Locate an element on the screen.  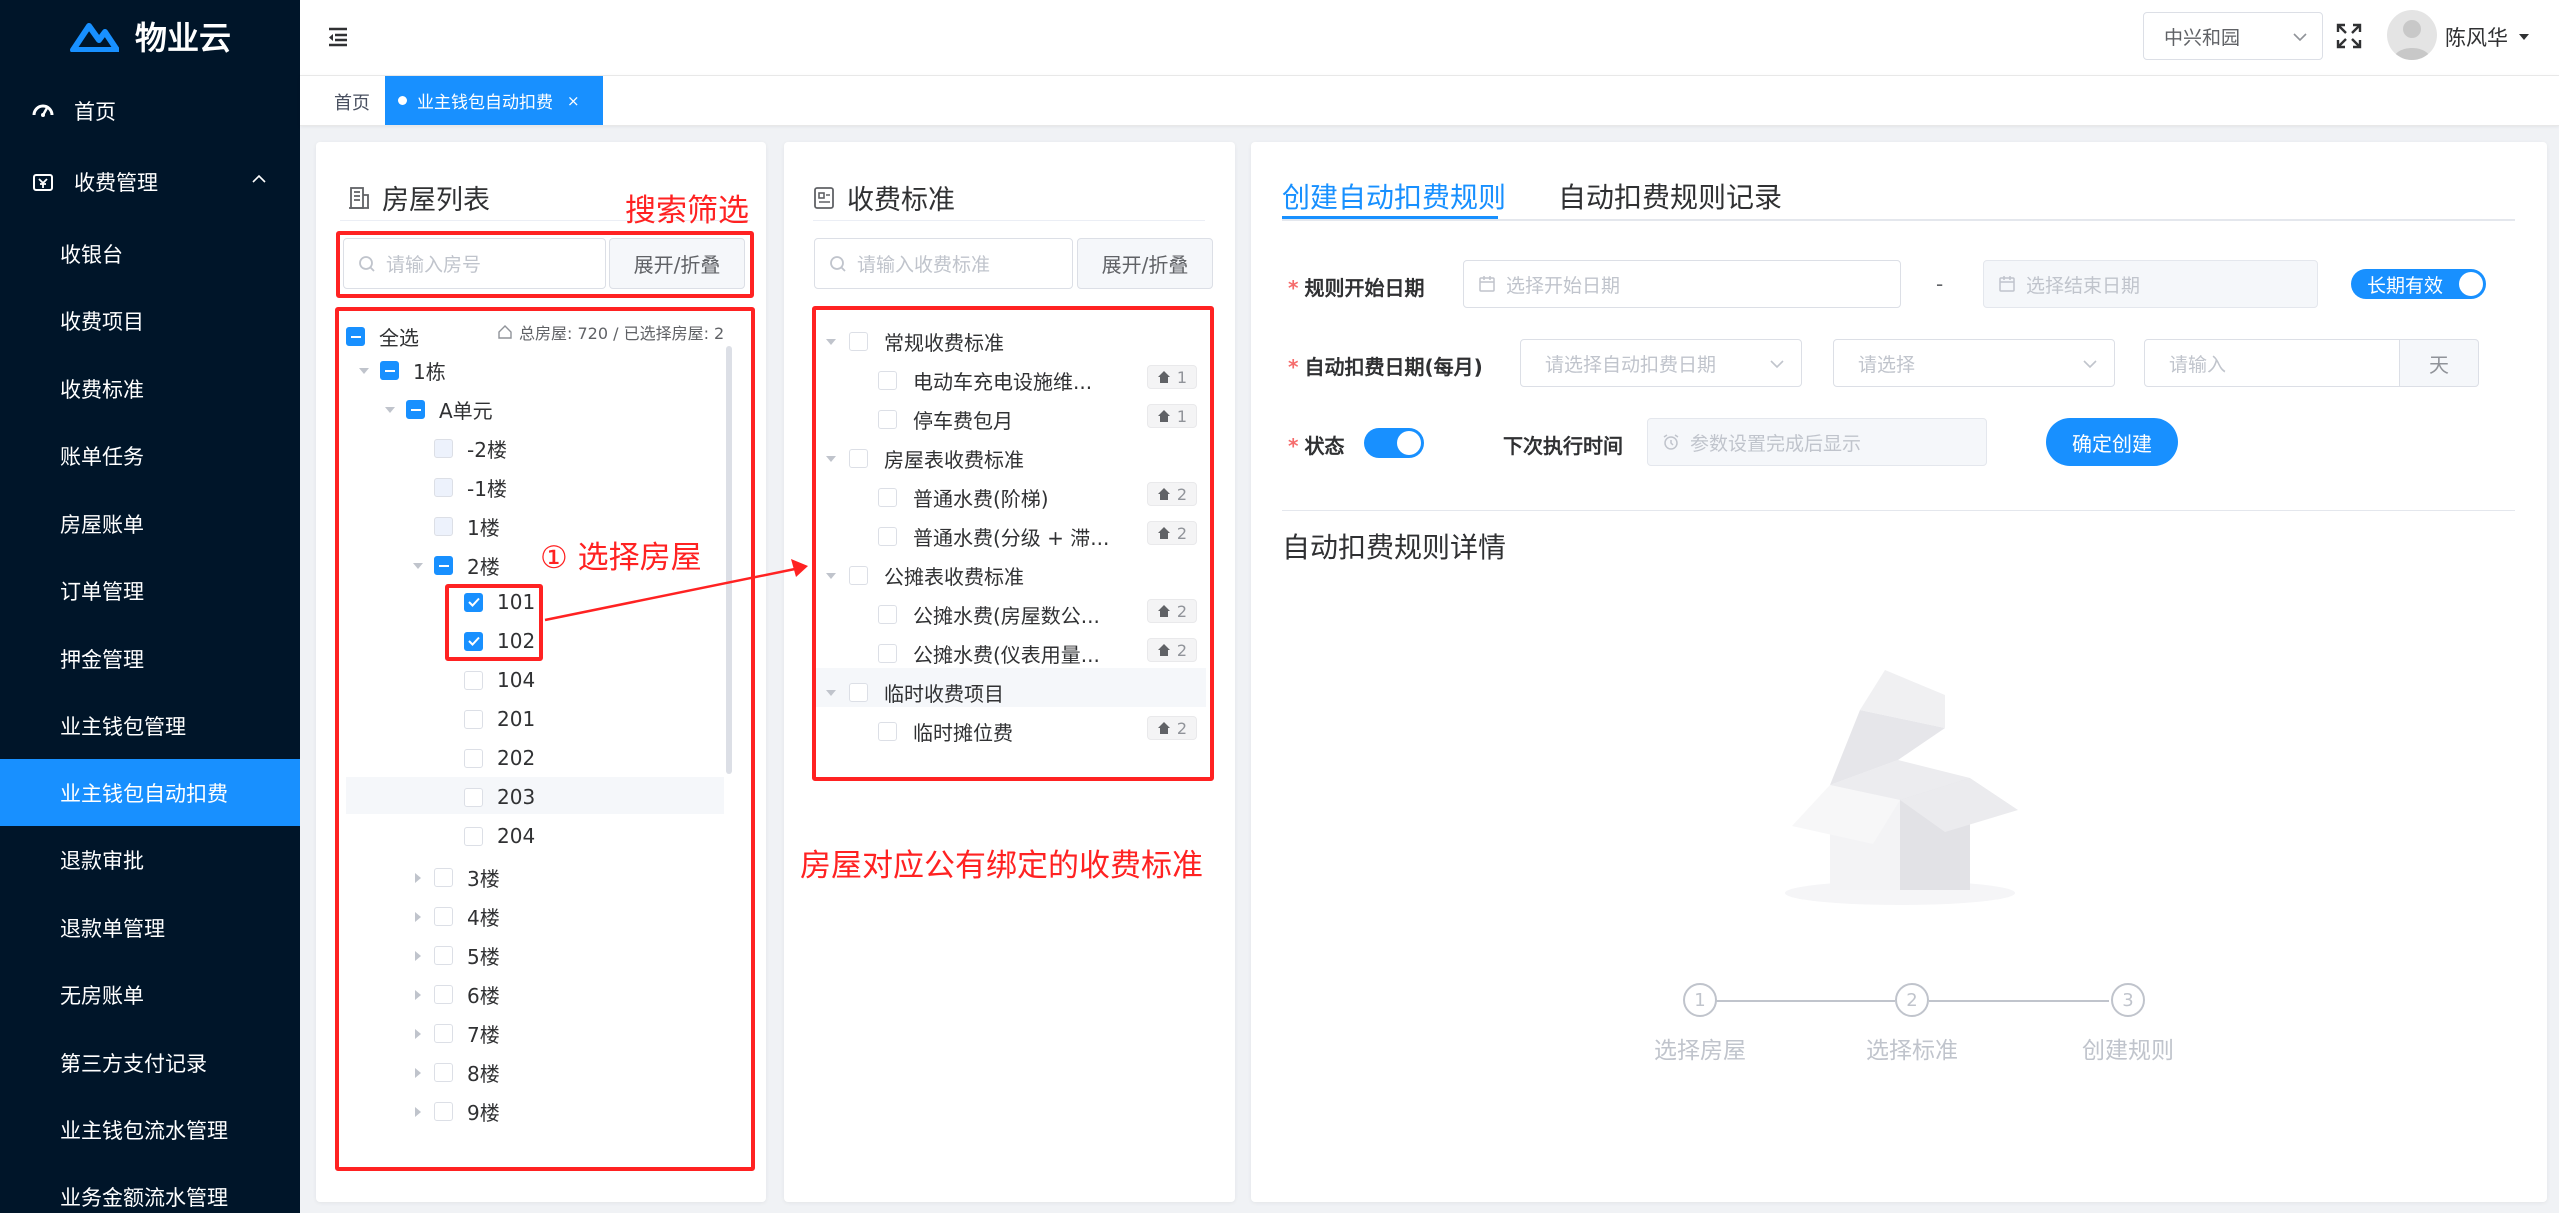
start-date-picker: 选择开始日期 is located at coordinates (1682, 284).